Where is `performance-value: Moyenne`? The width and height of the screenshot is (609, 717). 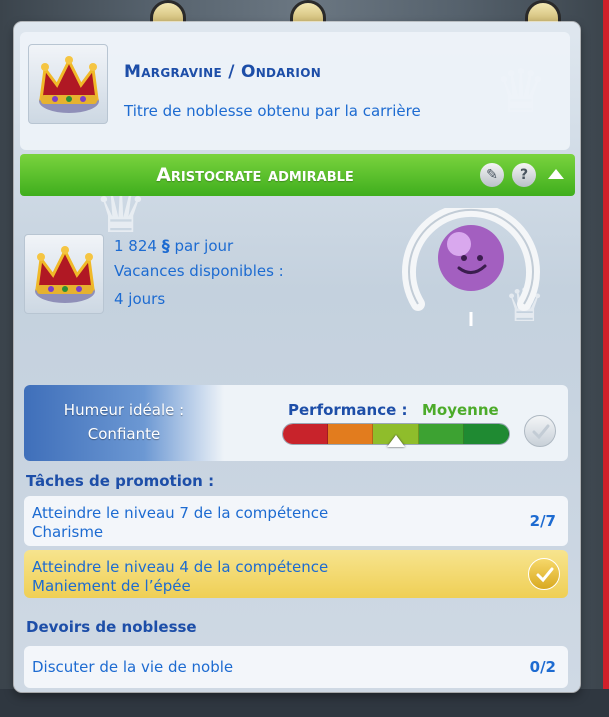 performance-value: Moyenne is located at coordinates (460, 410).